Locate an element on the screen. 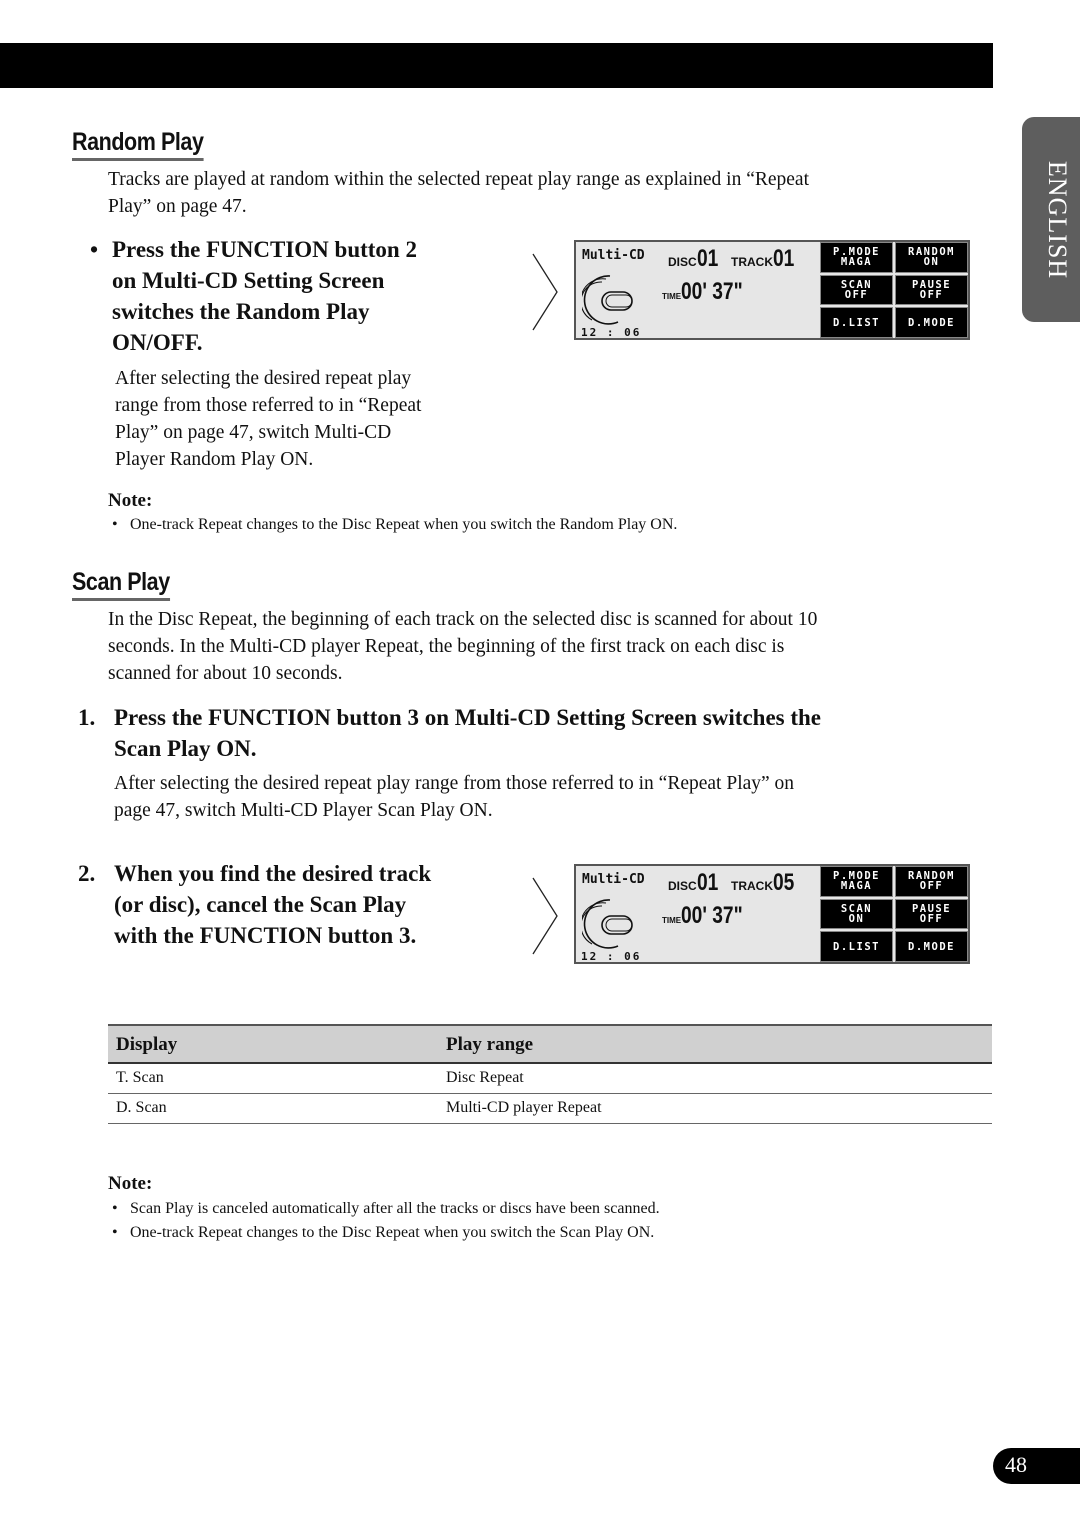 This screenshot has width=1080, height=1533. step-line: When you find the desired track is located at coordinates (273, 873).